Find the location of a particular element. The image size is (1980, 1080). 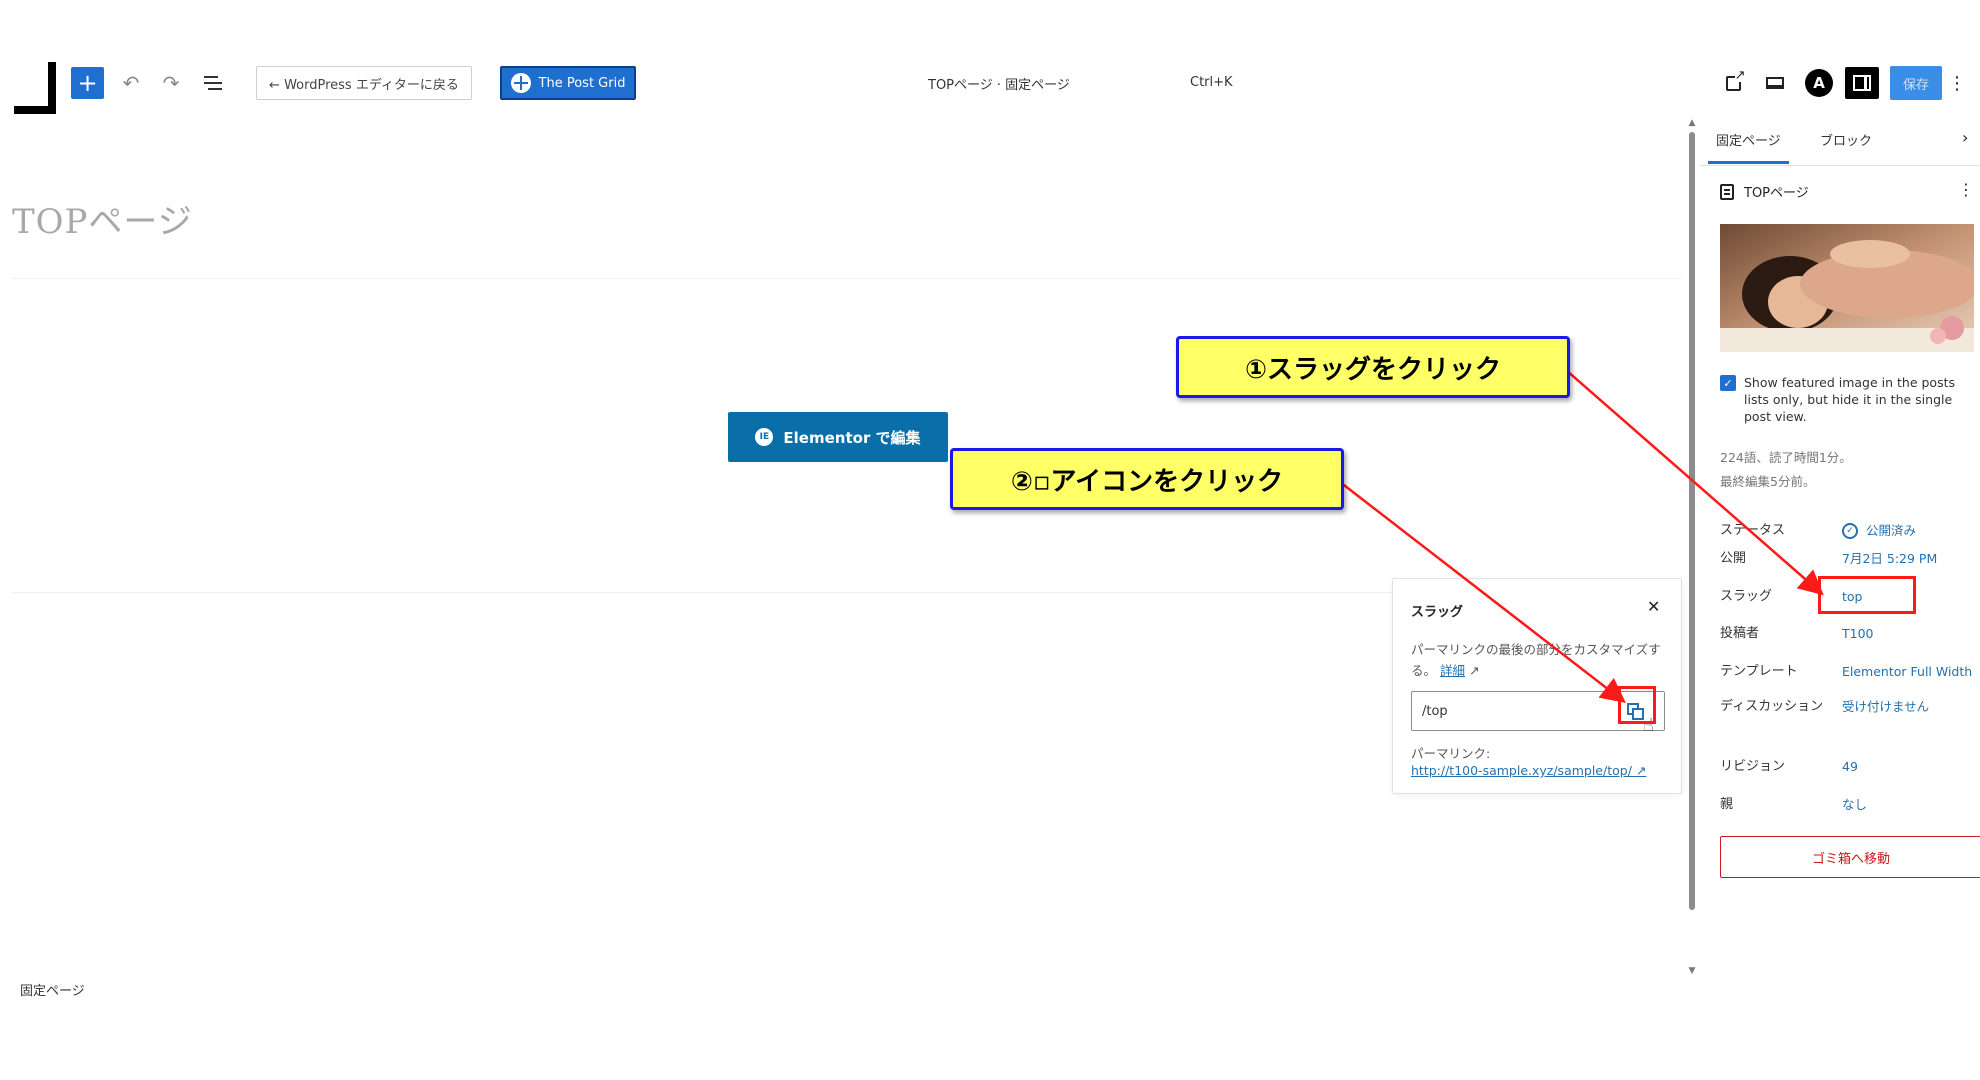

more-vertical-icon: ⋮ is located at coordinates (1957, 83).